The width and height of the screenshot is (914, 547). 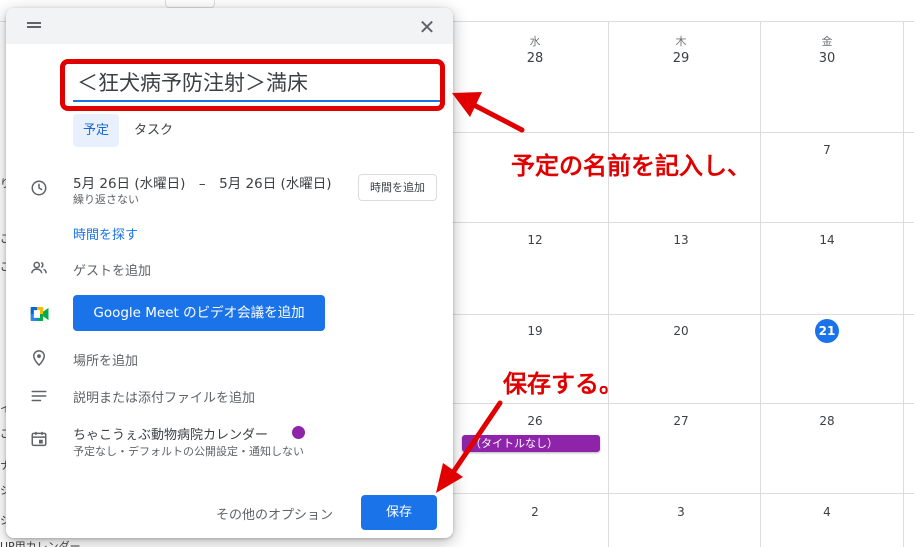 I want to click on annotation-save-note: 保存する。, so click(x=563, y=384).